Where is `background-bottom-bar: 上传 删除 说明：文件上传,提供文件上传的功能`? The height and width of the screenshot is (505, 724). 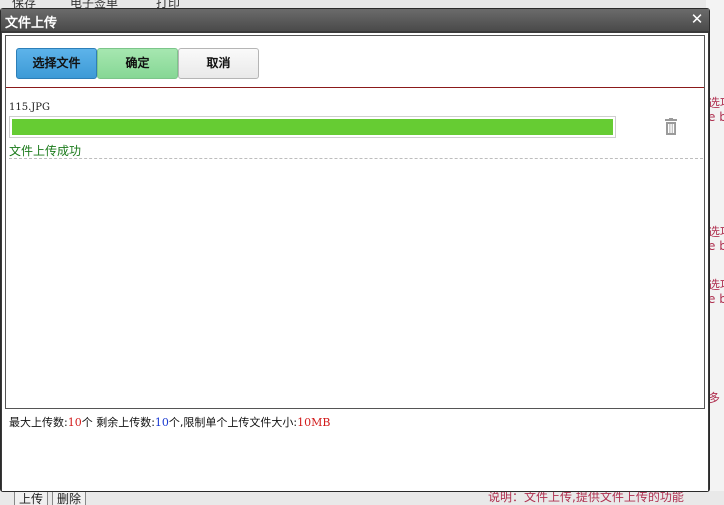
background-bottom-bar: 上传 删除 说明：文件上传,提供文件上传的功能 is located at coordinates (362, 498).